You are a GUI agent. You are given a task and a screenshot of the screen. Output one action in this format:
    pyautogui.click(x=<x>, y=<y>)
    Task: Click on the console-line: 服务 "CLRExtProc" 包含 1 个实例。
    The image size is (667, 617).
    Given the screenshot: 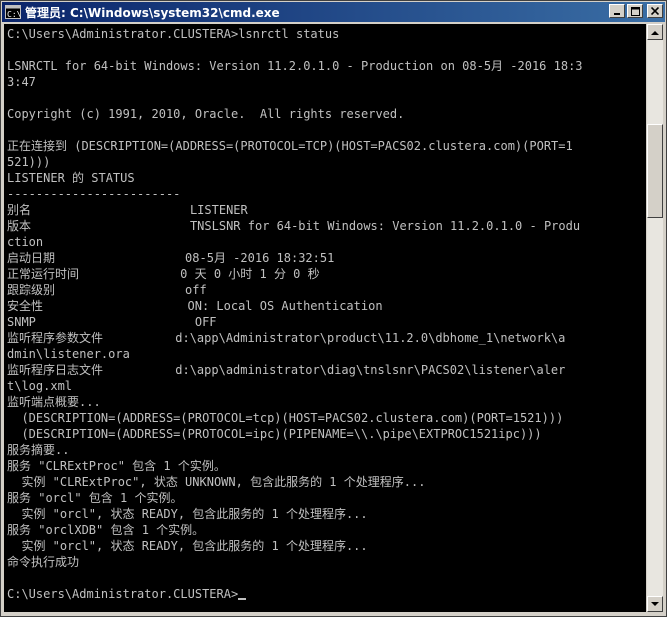 What is the action you would take?
    pyautogui.click(x=116, y=466)
    